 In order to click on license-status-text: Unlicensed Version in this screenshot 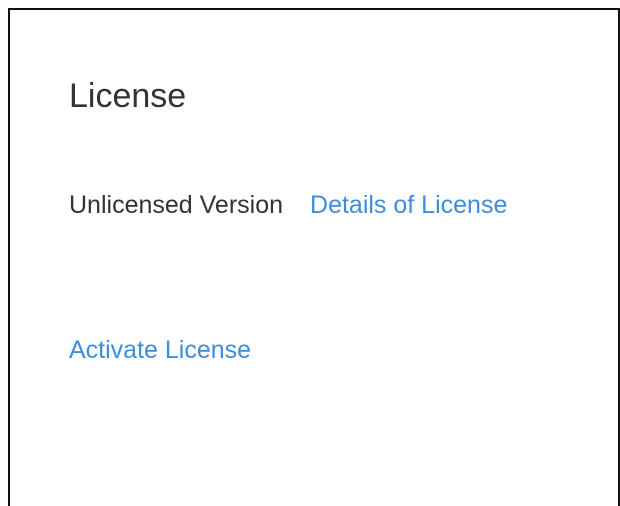, I will do `click(176, 205)`.